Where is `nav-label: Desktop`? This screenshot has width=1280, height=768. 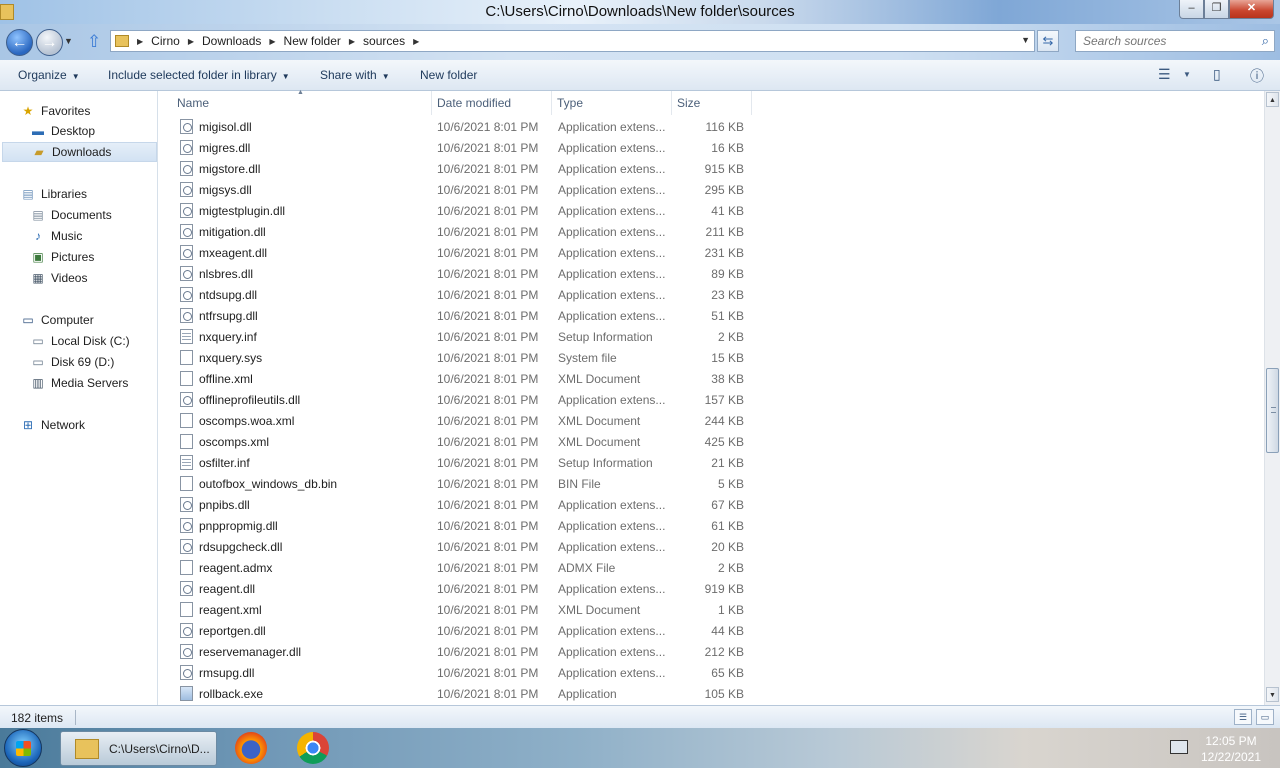
nav-label: Desktop is located at coordinates (73, 131).